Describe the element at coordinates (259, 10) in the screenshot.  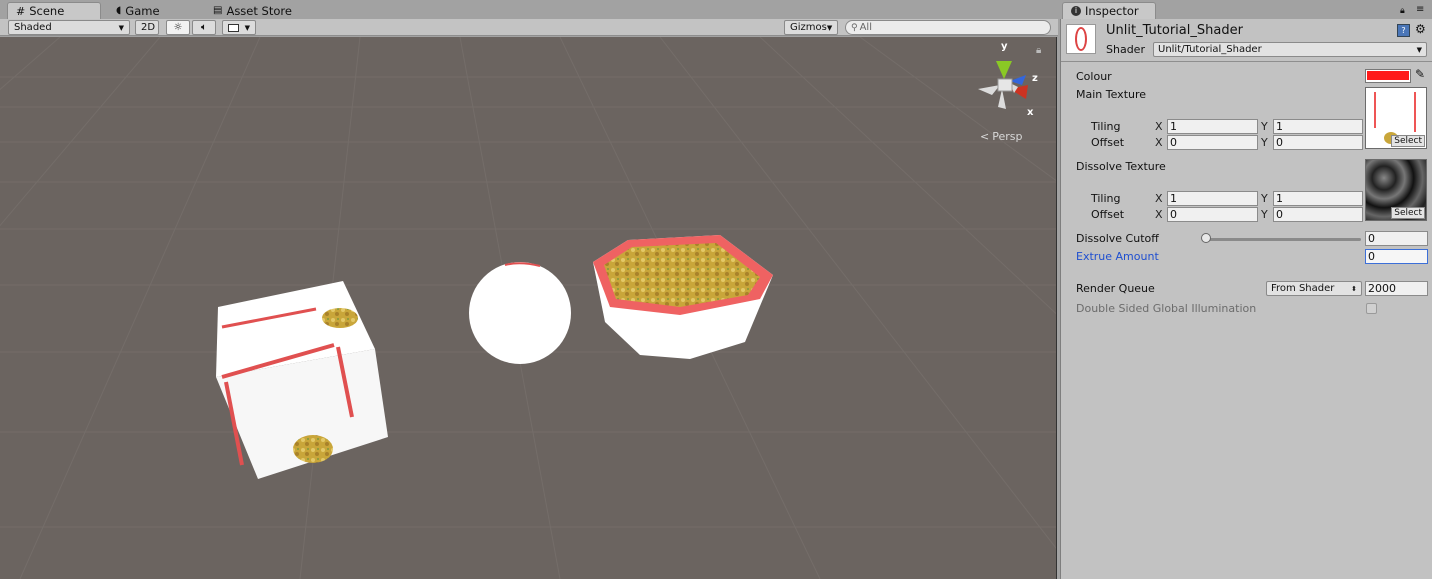
I see `tab-asset-store-label: Asset Store` at that location.